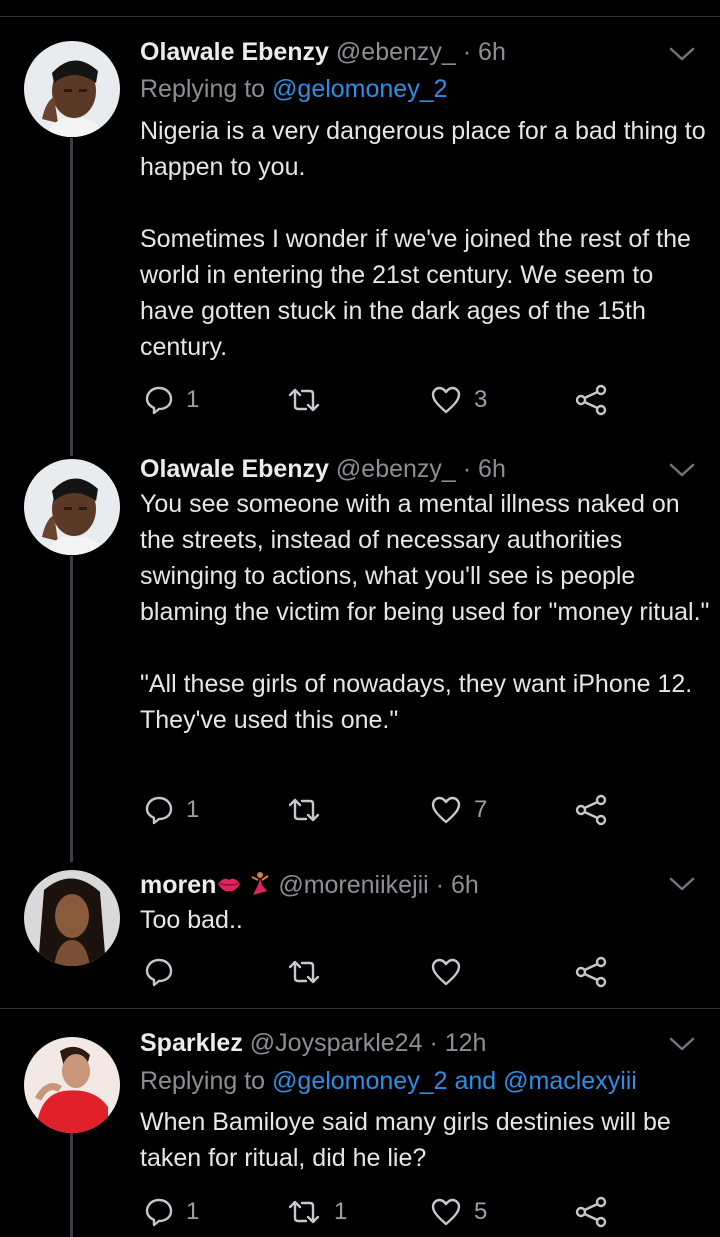 This screenshot has height=1237, width=720. Describe the element at coordinates (390, 810) in the screenshot. I see `action-bar: 1 7` at that location.